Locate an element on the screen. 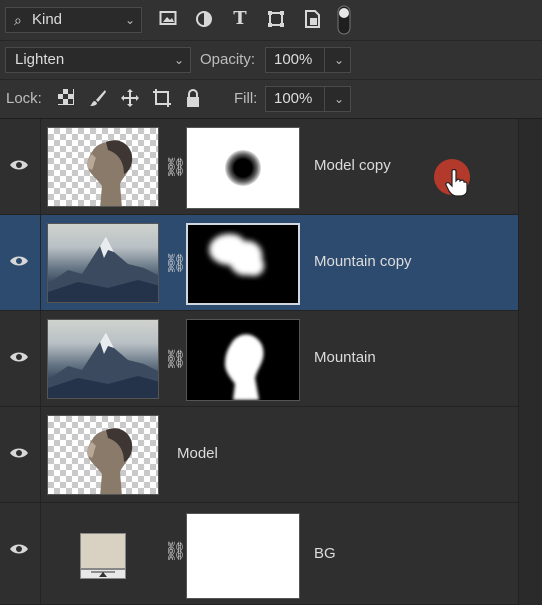  opacity-value: 100% is located at coordinates (293, 59).